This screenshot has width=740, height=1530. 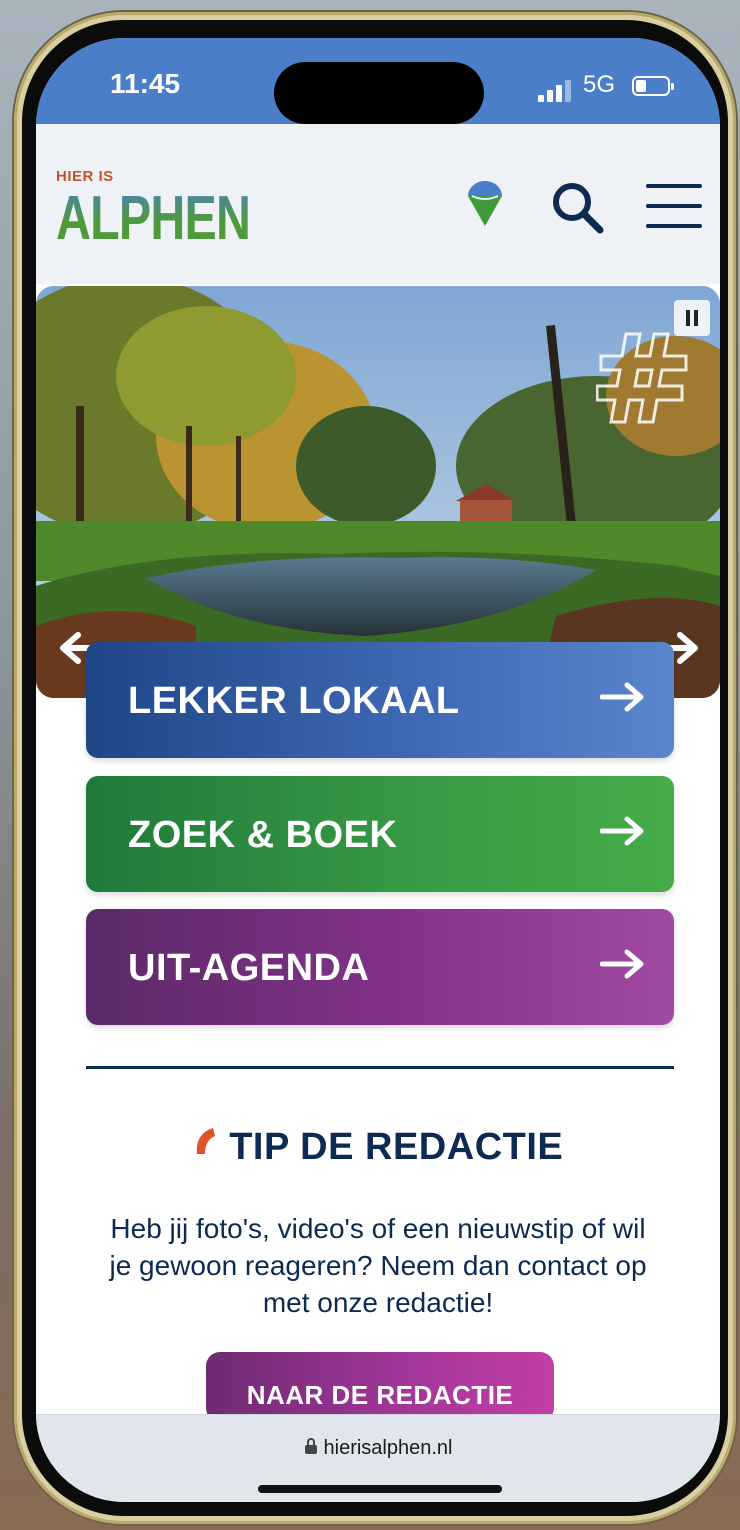 What do you see at coordinates (249, 968) in the screenshot?
I see `nav-tile-label: UIT-AGENDA` at bounding box center [249, 968].